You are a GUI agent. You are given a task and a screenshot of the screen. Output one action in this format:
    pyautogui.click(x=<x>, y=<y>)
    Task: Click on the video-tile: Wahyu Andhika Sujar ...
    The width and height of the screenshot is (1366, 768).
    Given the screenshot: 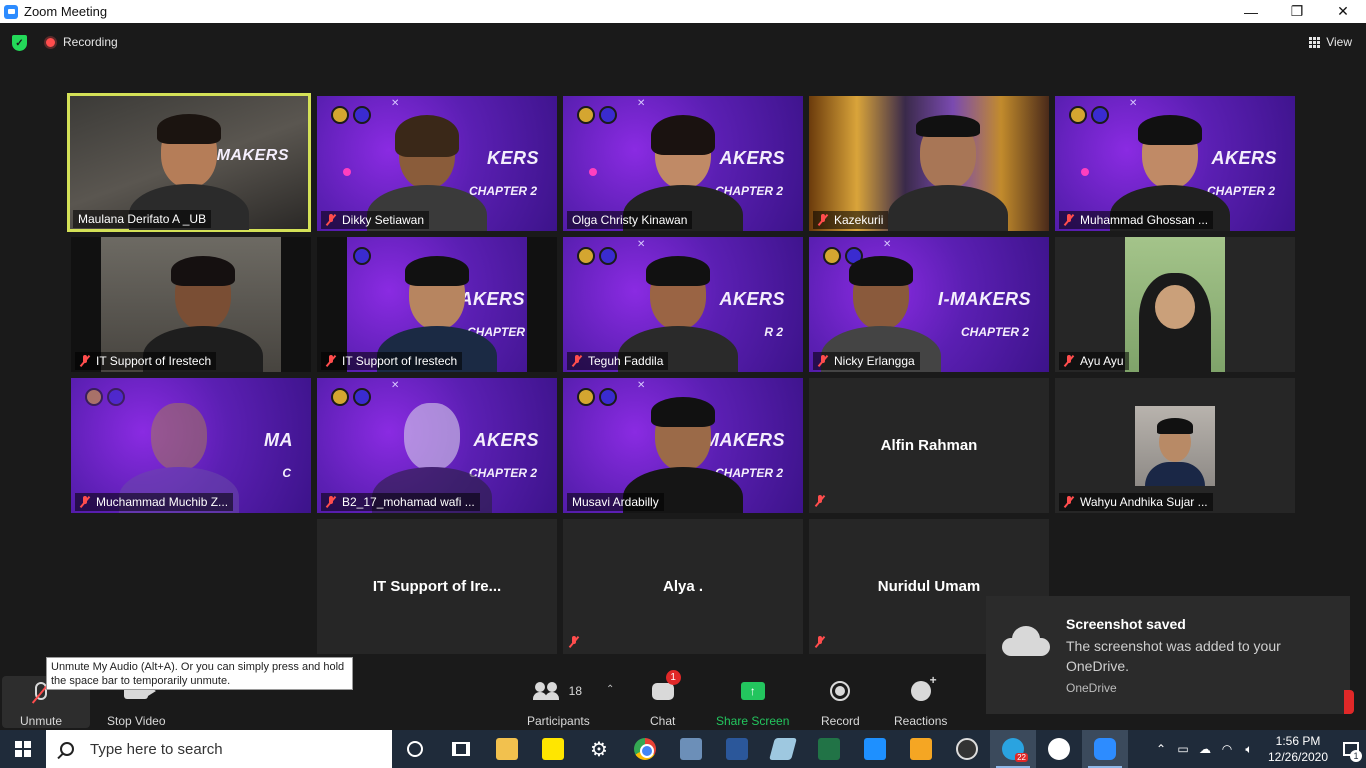 What is the action you would take?
    pyautogui.click(x=1175, y=445)
    